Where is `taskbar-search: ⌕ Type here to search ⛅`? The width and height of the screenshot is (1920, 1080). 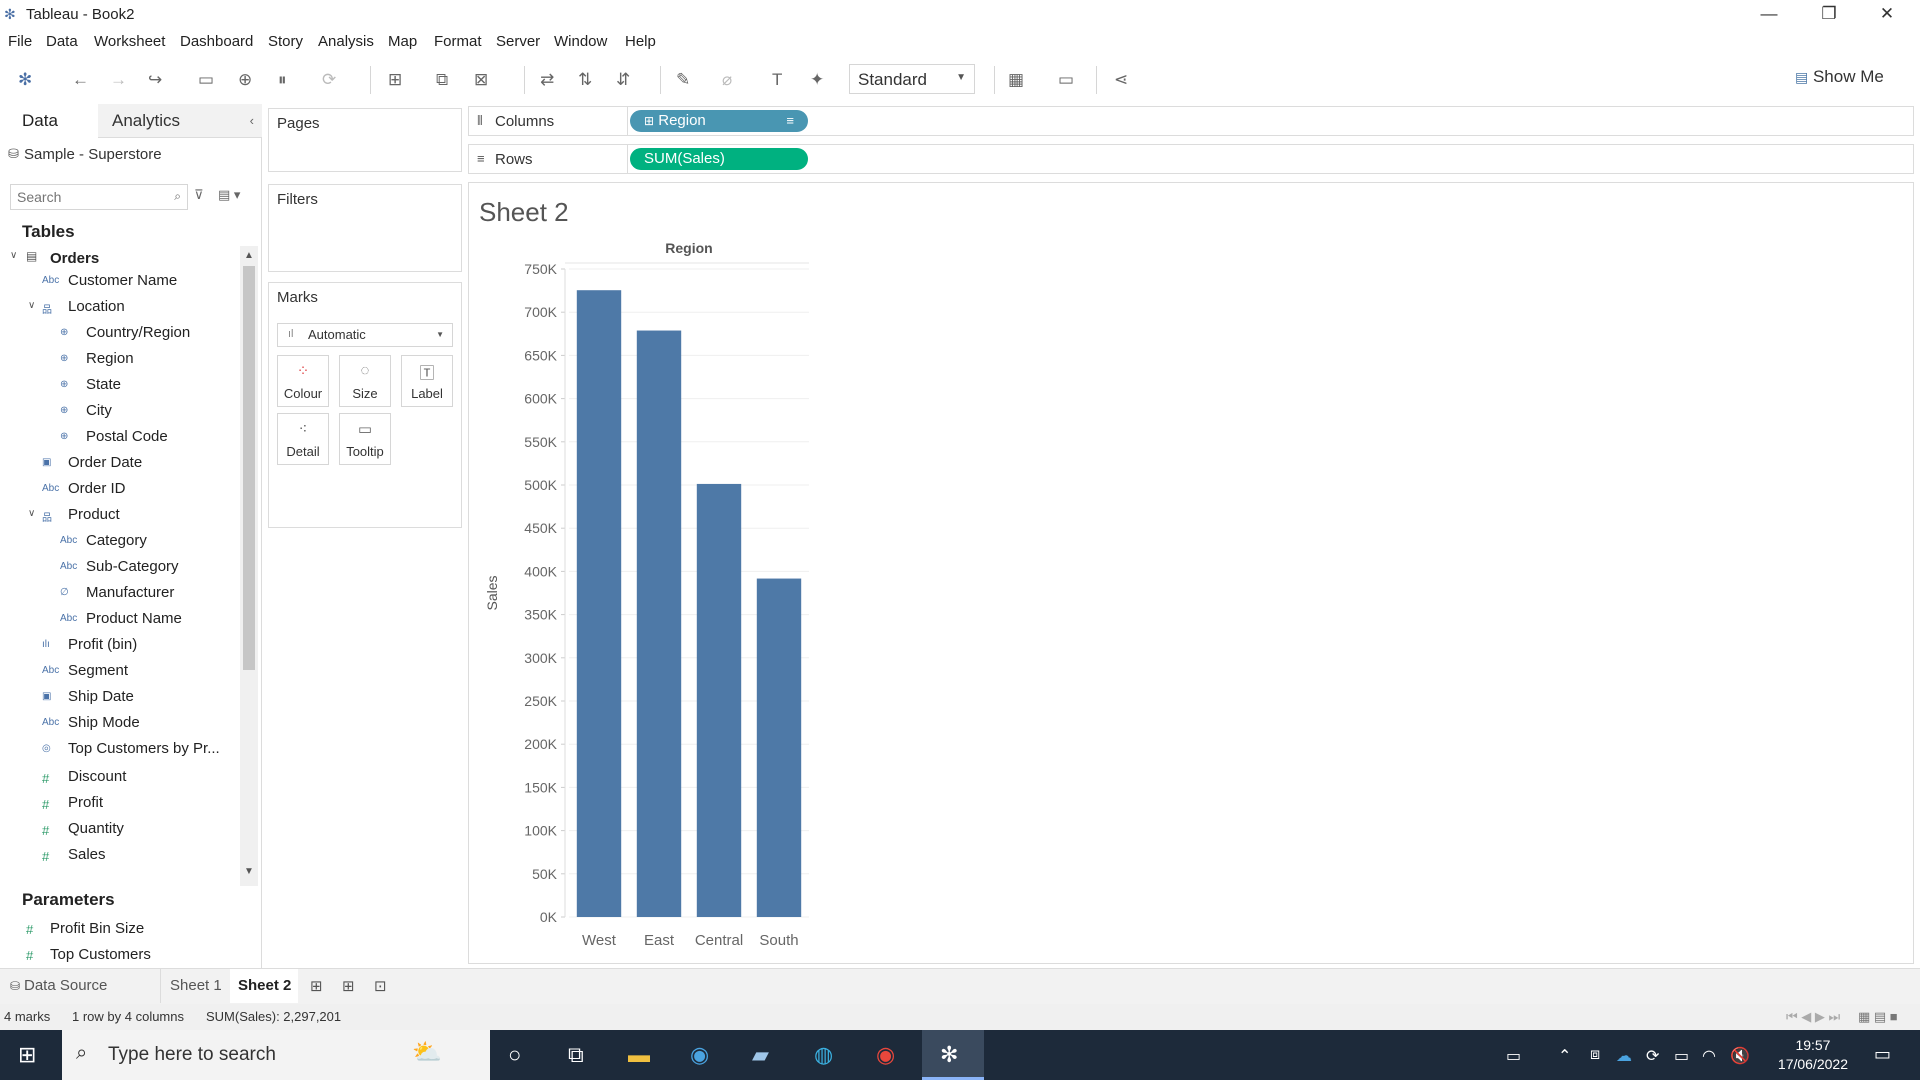
taskbar-search: ⌕ Type here to search ⛅ is located at coordinates (276, 1055).